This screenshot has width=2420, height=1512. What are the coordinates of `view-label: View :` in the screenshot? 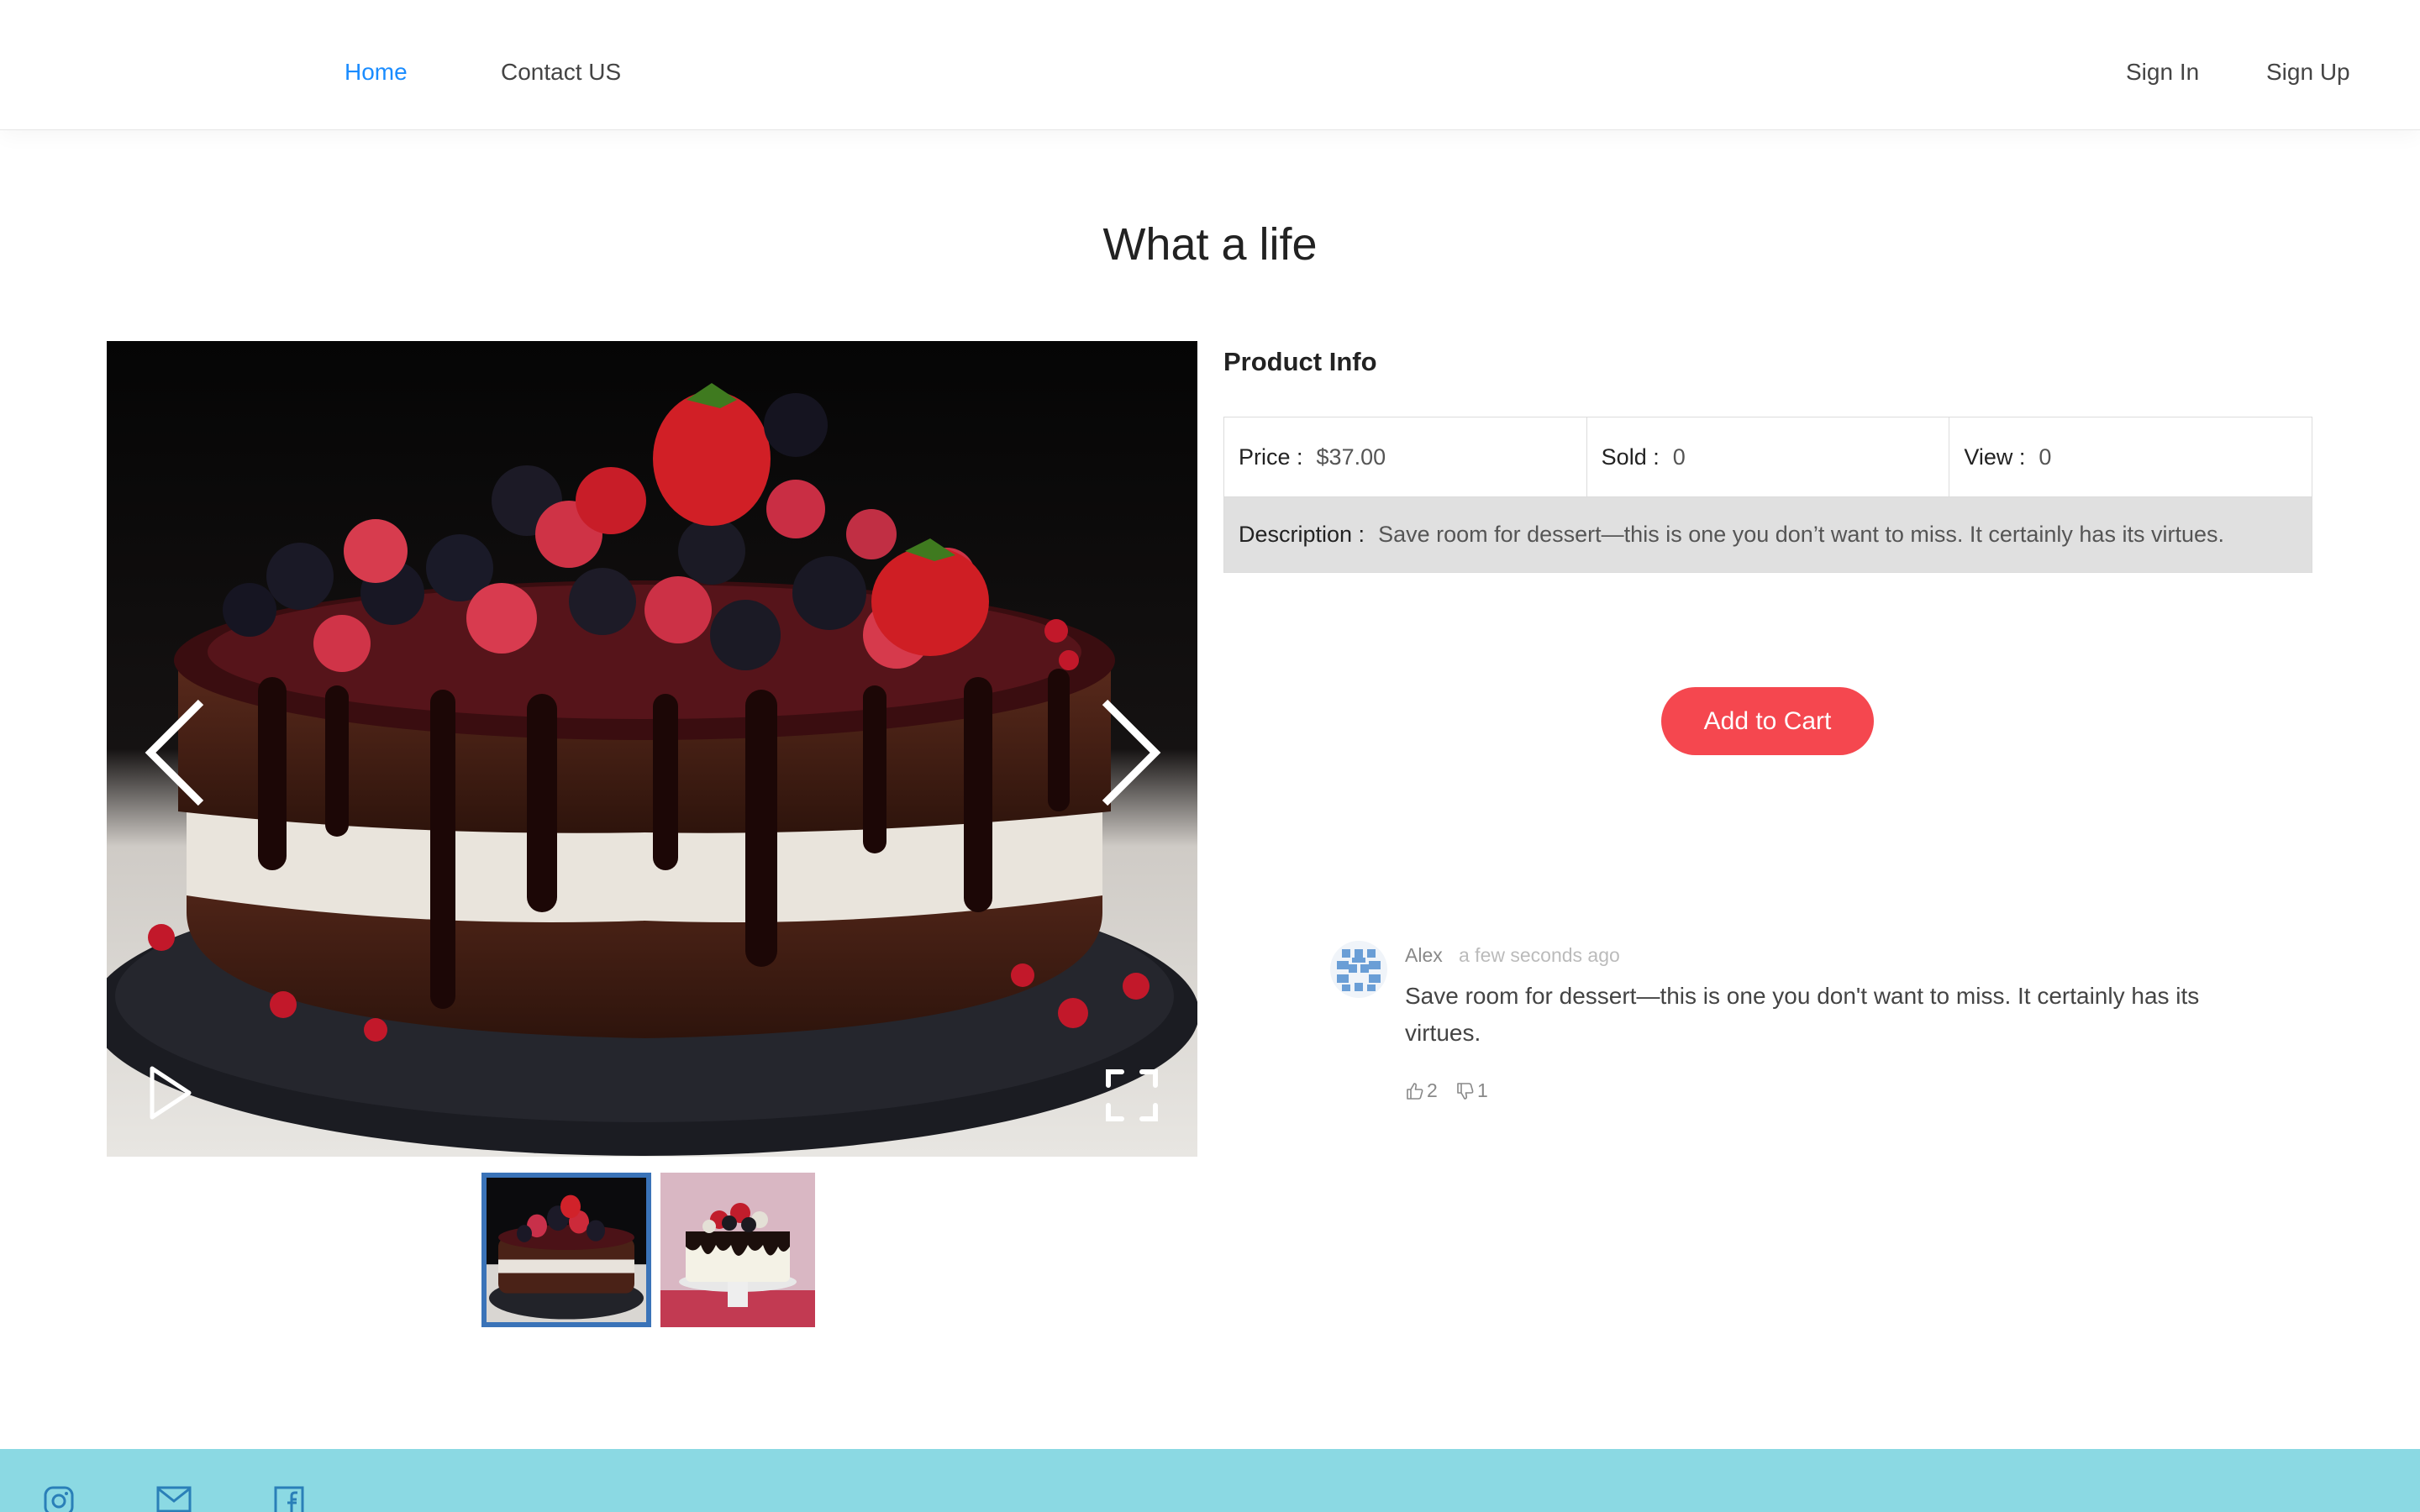 It's located at (1995, 457).